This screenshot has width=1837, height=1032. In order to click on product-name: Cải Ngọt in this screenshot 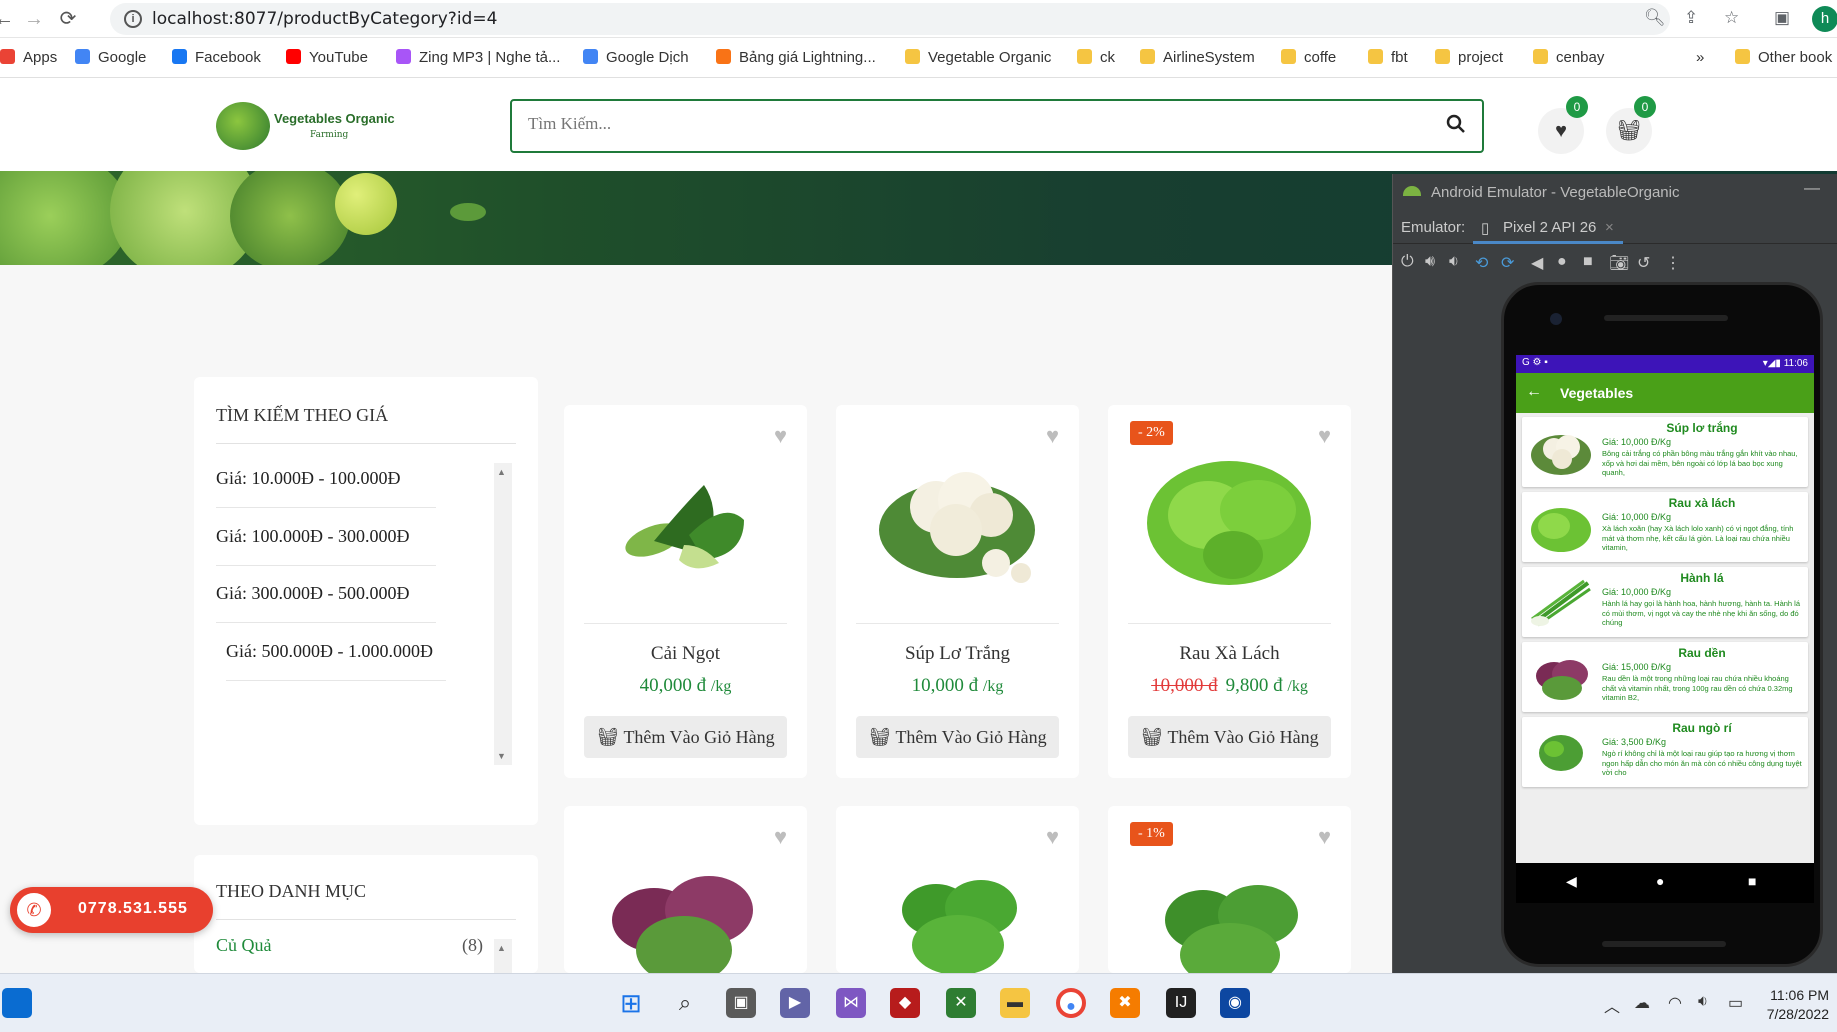, I will do `click(685, 654)`.